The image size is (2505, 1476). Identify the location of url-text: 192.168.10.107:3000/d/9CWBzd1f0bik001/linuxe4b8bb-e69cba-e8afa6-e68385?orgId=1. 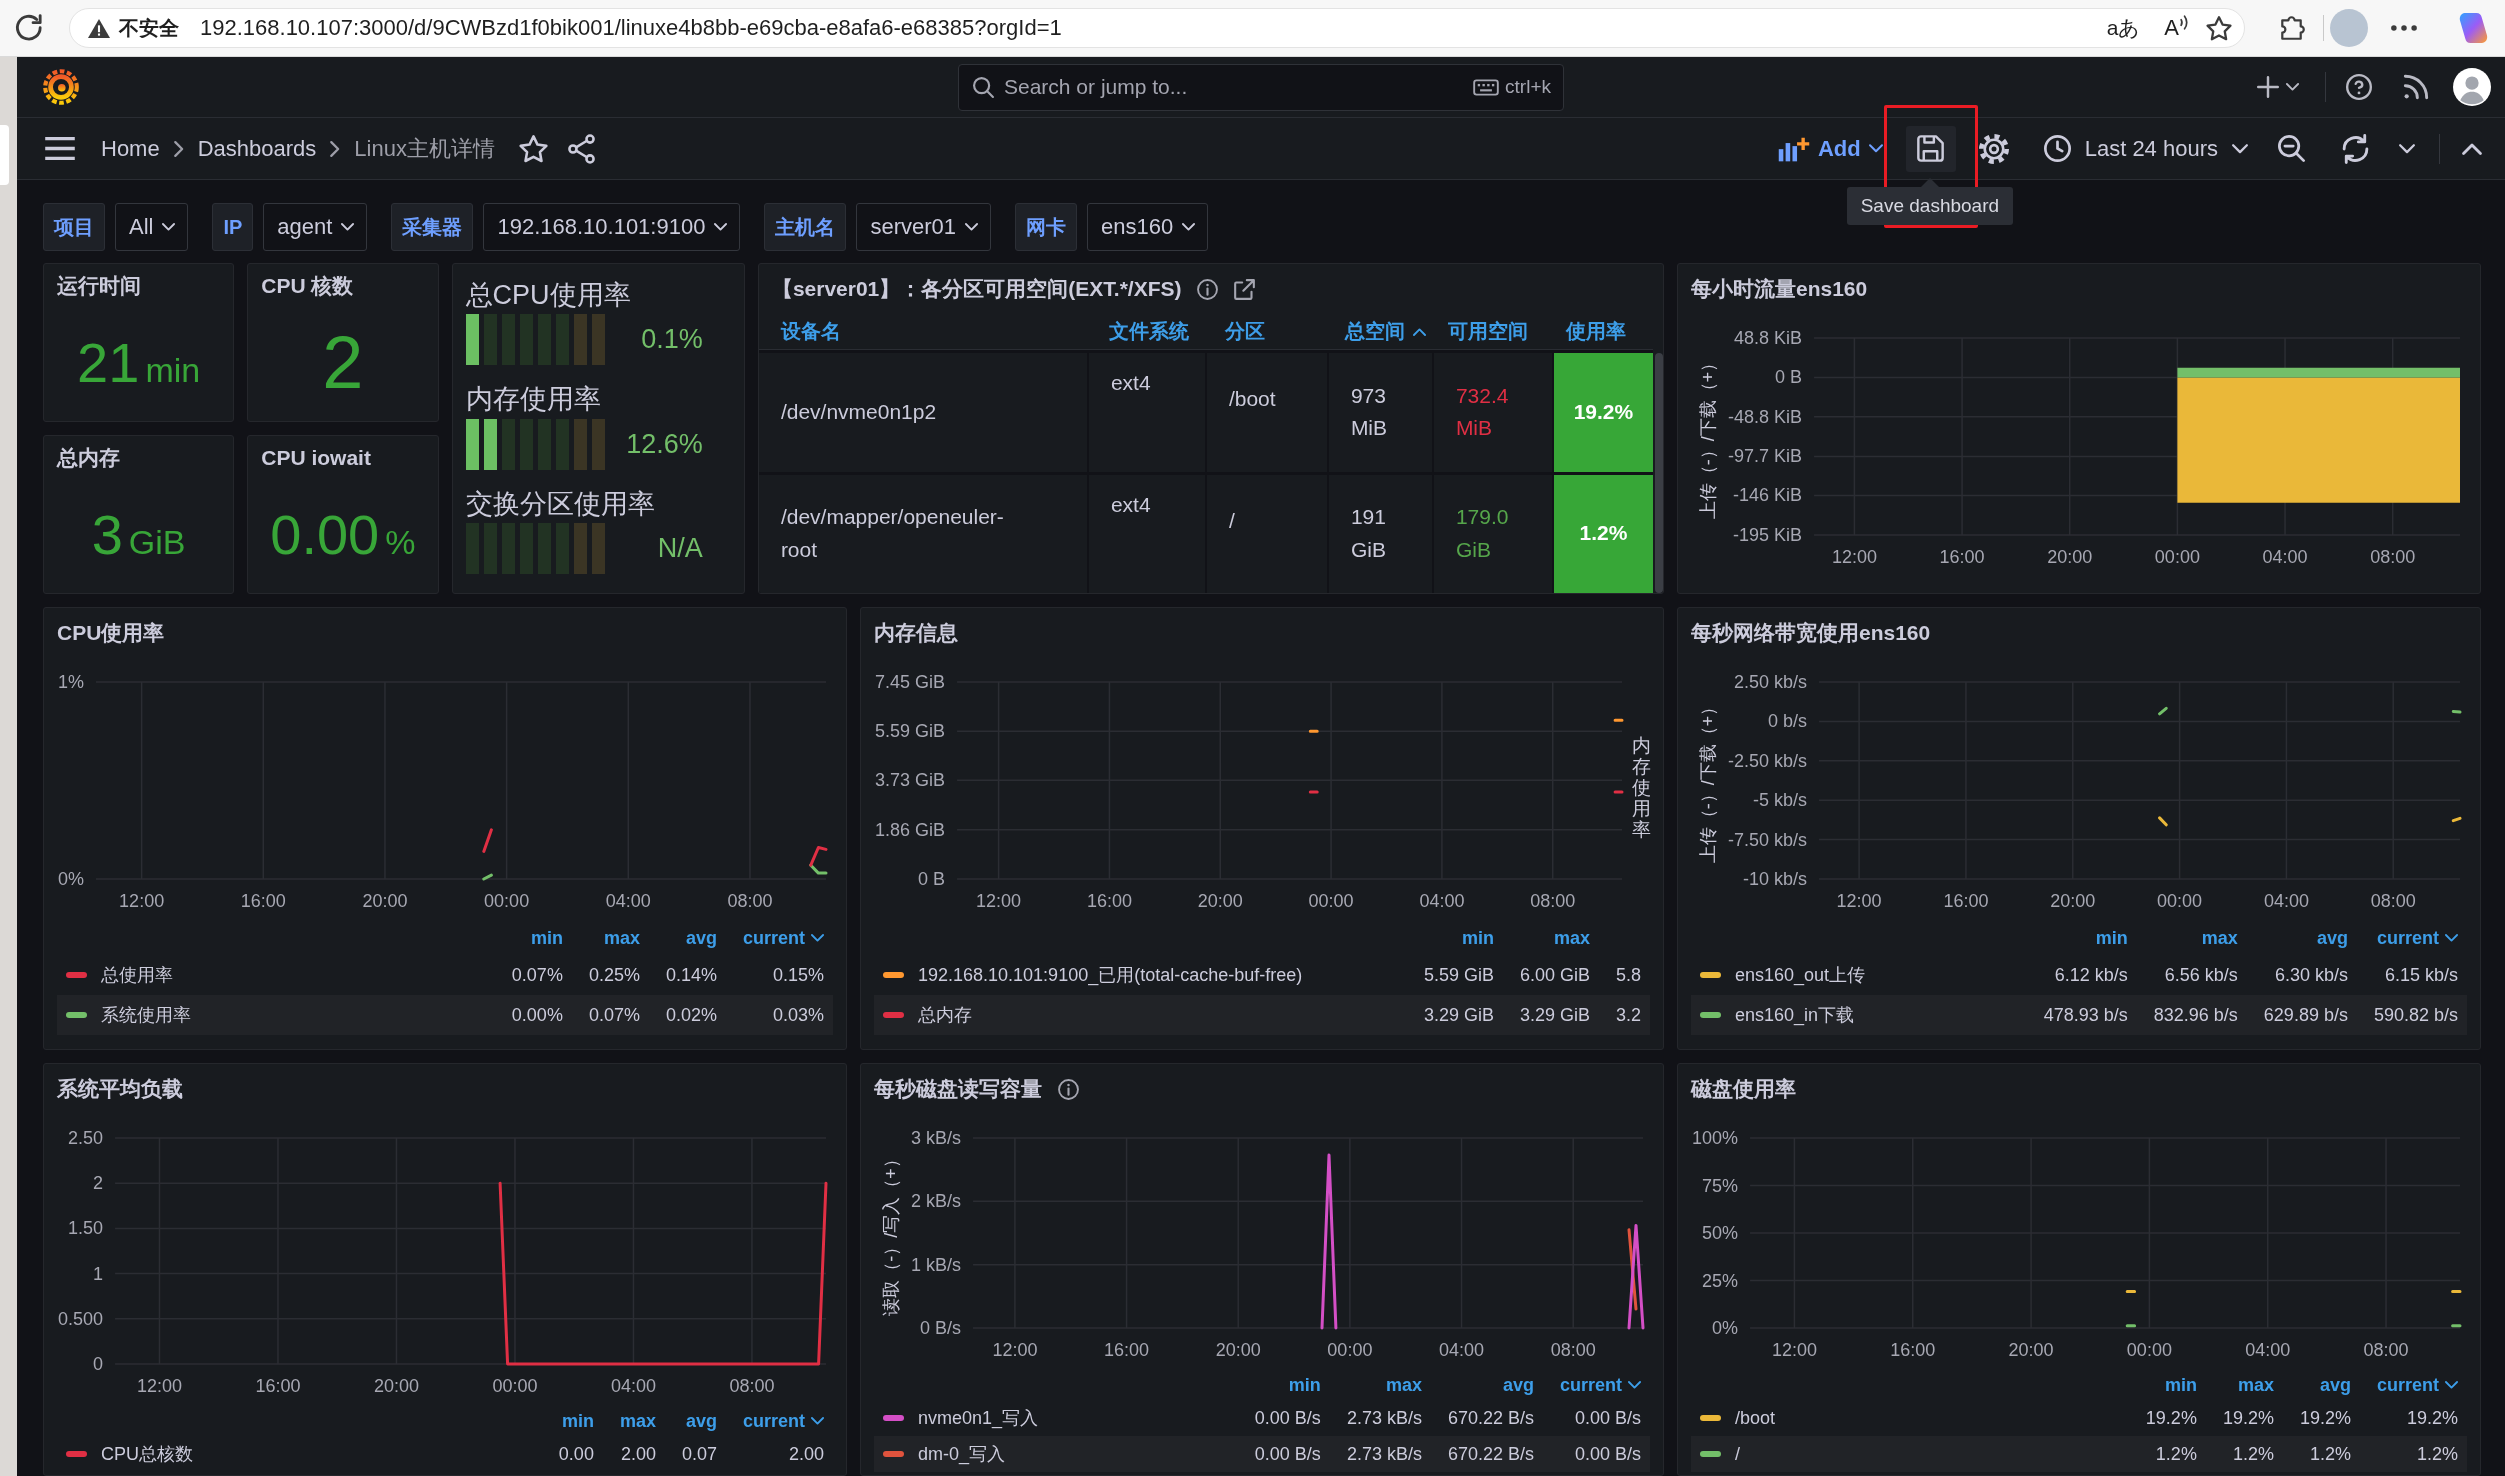
(631, 28).